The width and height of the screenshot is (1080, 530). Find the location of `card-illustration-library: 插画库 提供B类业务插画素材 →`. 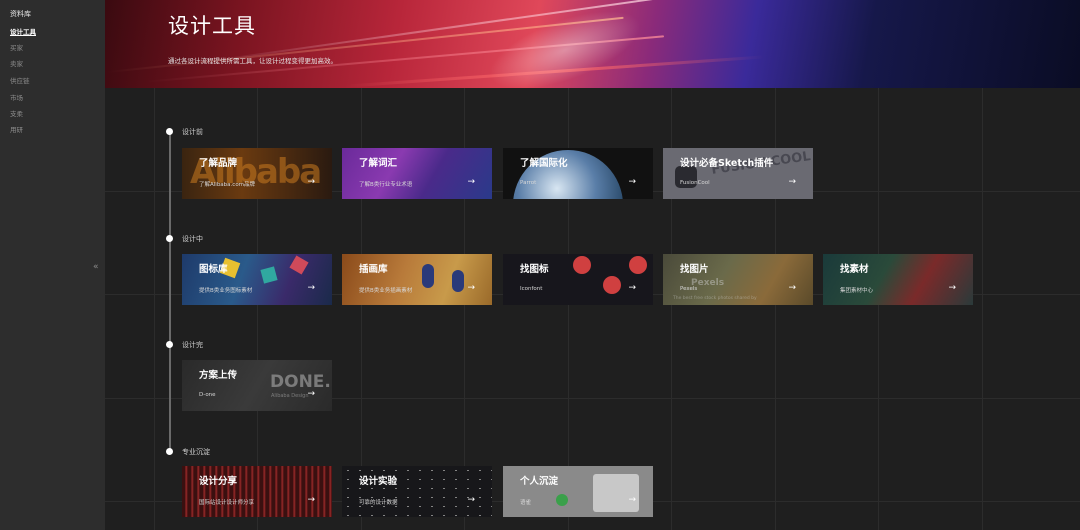

card-illustration-library: 插画库 提供B类业务插画素材 → is located at coordinates (417, 279).